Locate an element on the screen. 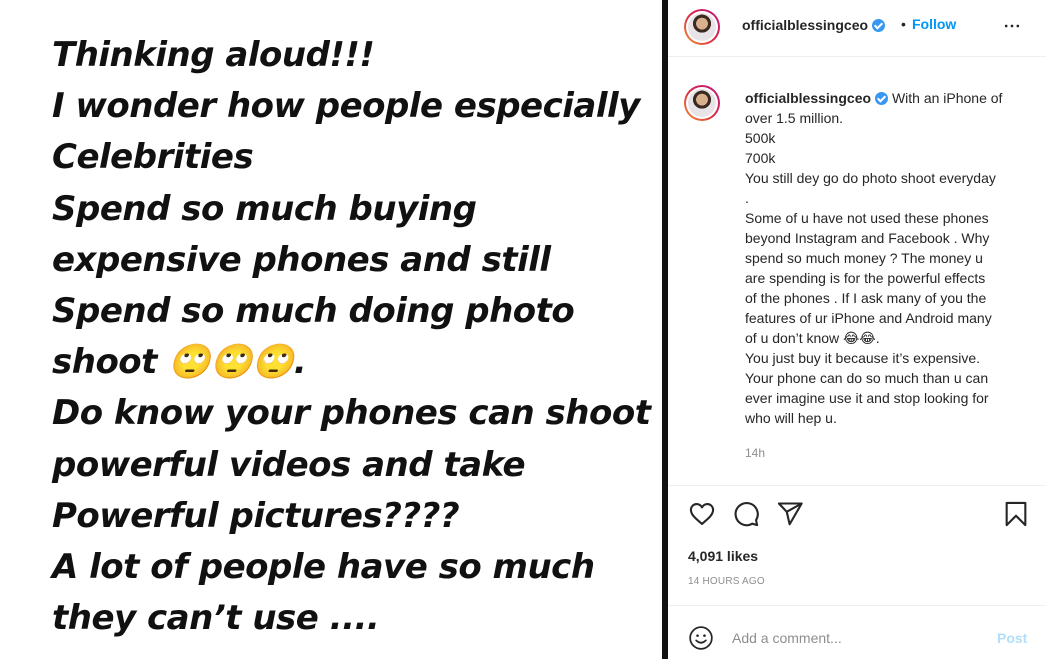 Image resolution: width=1046 pixels, height=659 pixels. caption-username: officialblessingceo is located at coordinates (808, 98).